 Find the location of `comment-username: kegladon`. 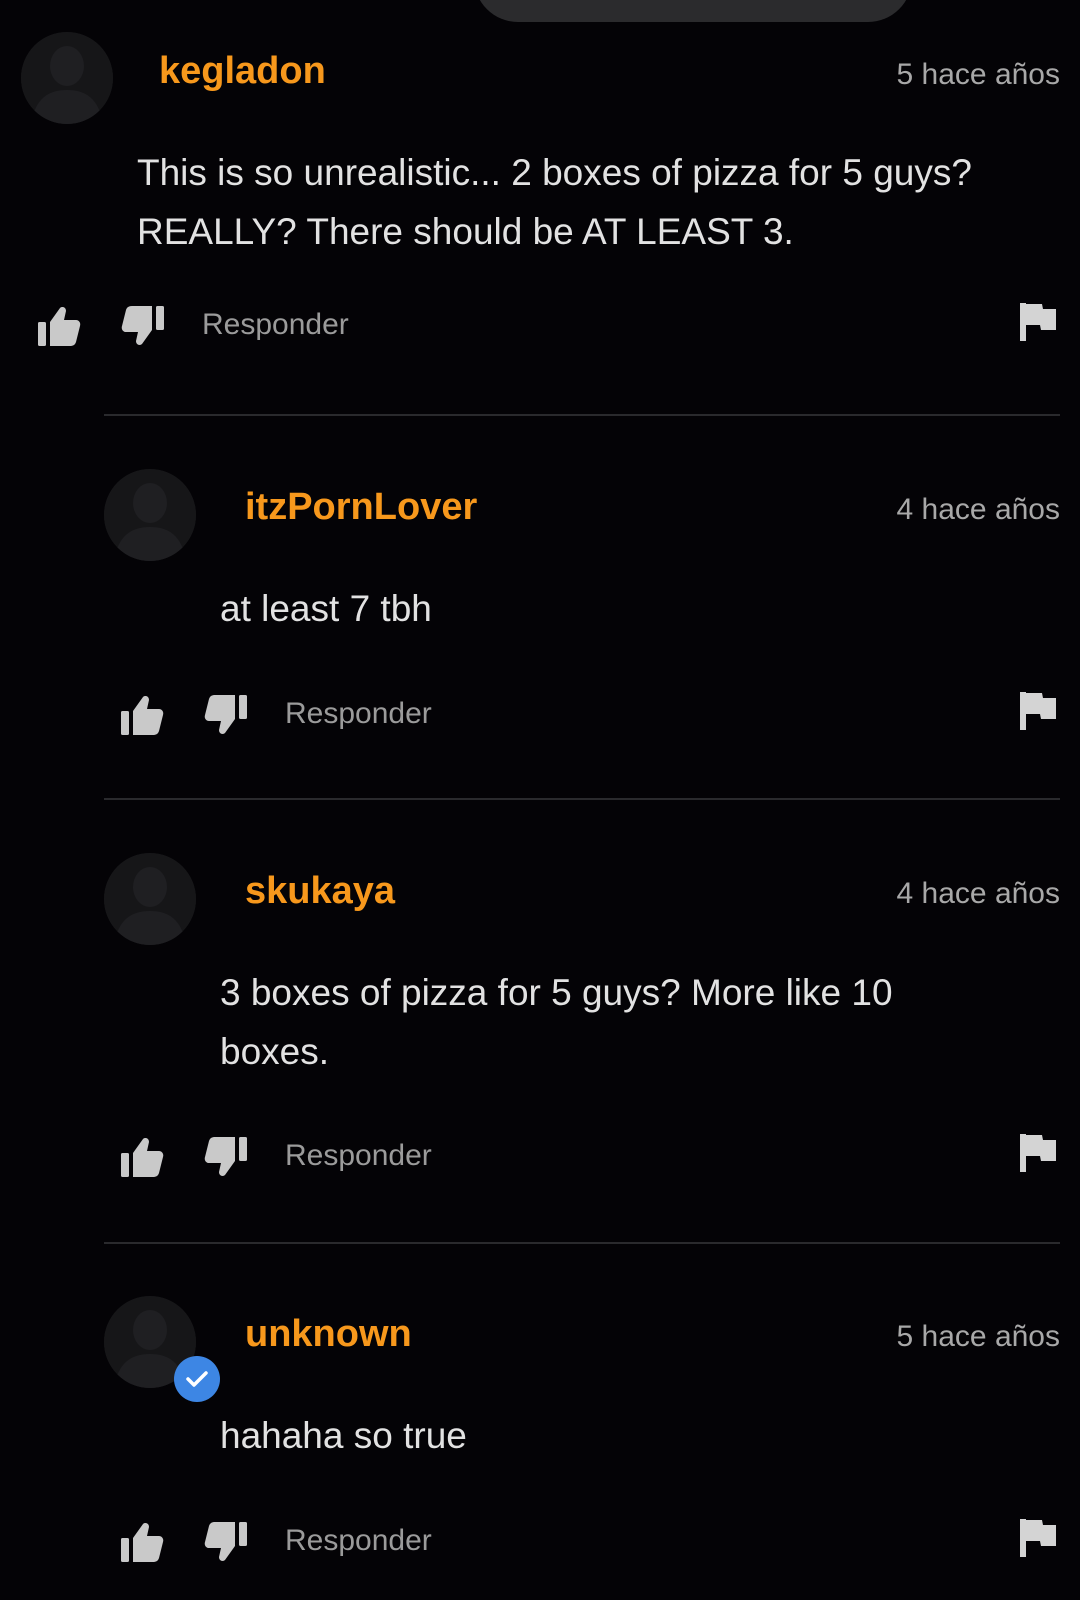

comment-username: kegladon is located at coordinates (242, 71).